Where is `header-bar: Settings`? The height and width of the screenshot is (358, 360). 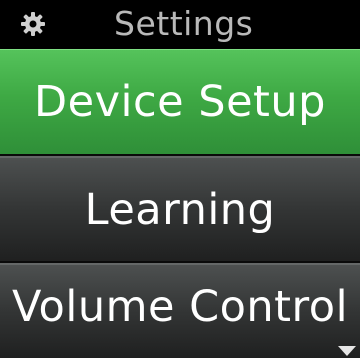
header-bar: Settings is located at coordinates (180, 24).